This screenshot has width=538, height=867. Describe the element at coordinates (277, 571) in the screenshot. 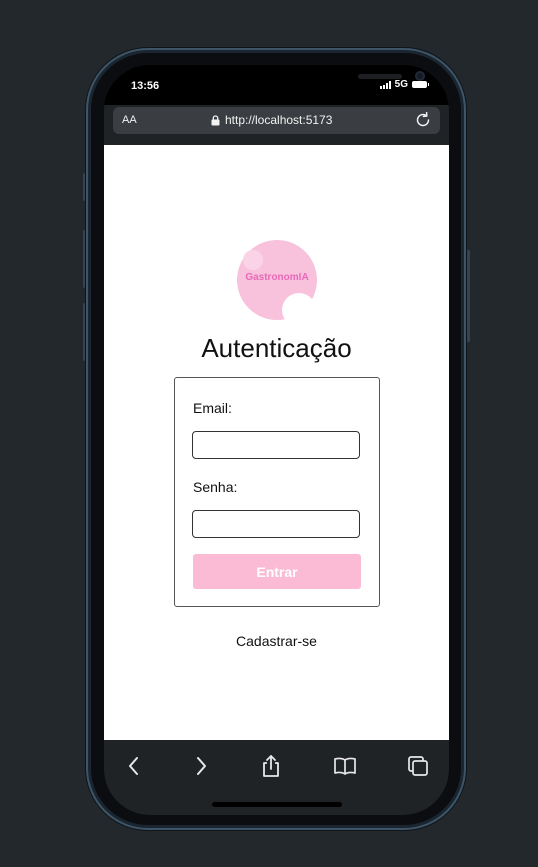

I see `login-button: Entrar` at that location.